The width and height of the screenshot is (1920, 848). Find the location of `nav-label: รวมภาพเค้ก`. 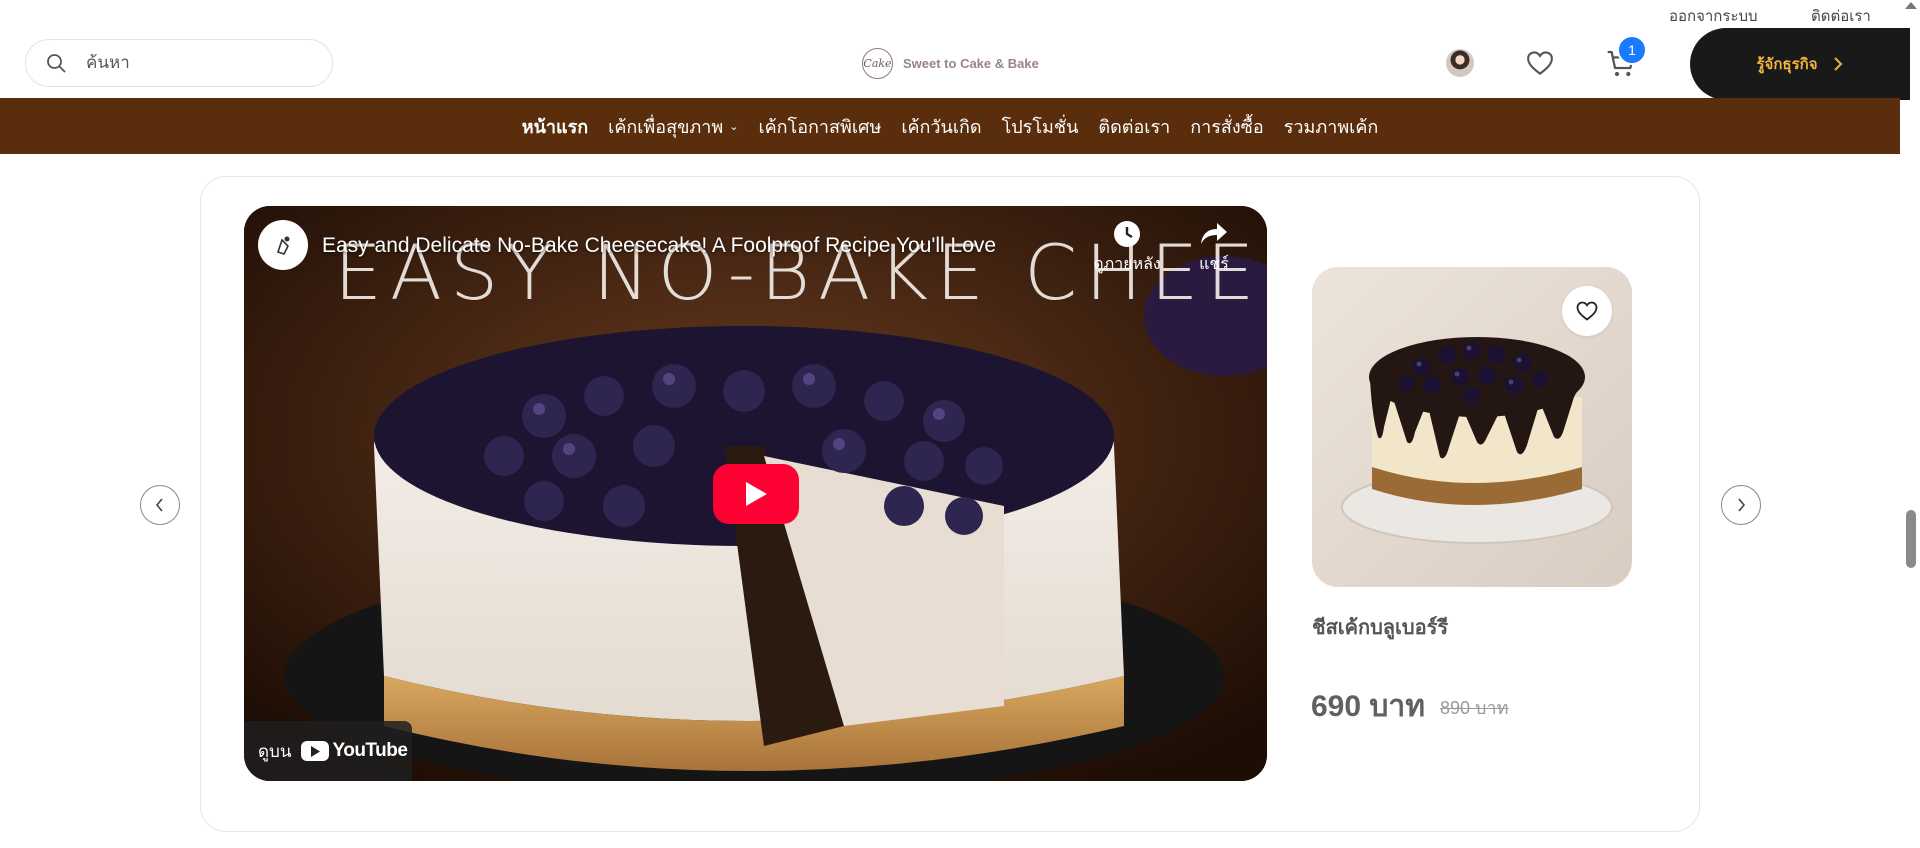

nav-label: รวมภาพเค้ก is located at coordinates (1331, 126).